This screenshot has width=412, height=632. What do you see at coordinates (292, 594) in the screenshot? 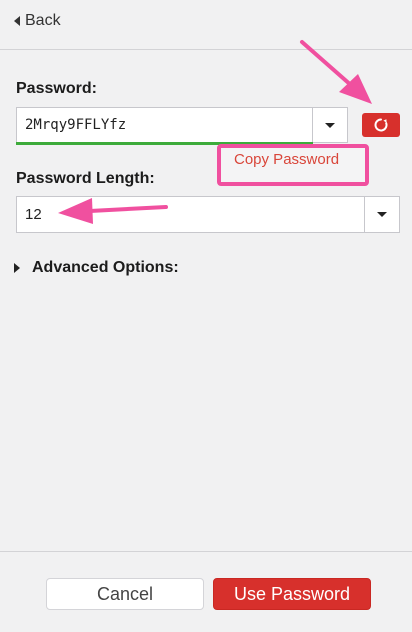
I see `use-password-button: Use Password` at bounding box center [292, 594].